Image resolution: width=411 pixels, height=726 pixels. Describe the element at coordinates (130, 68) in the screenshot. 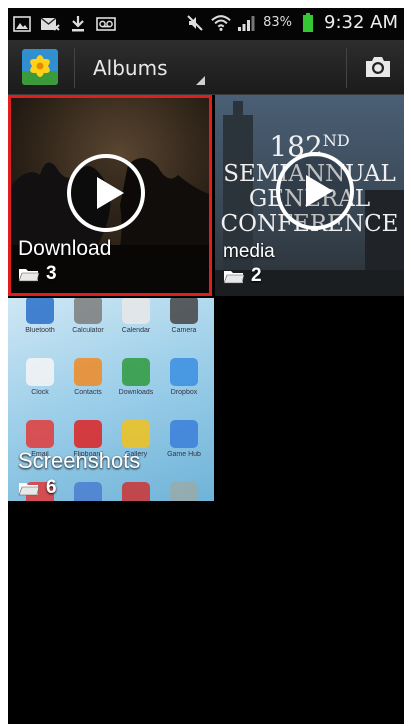

I see `albums-dropdown-label: Albums` at that location.